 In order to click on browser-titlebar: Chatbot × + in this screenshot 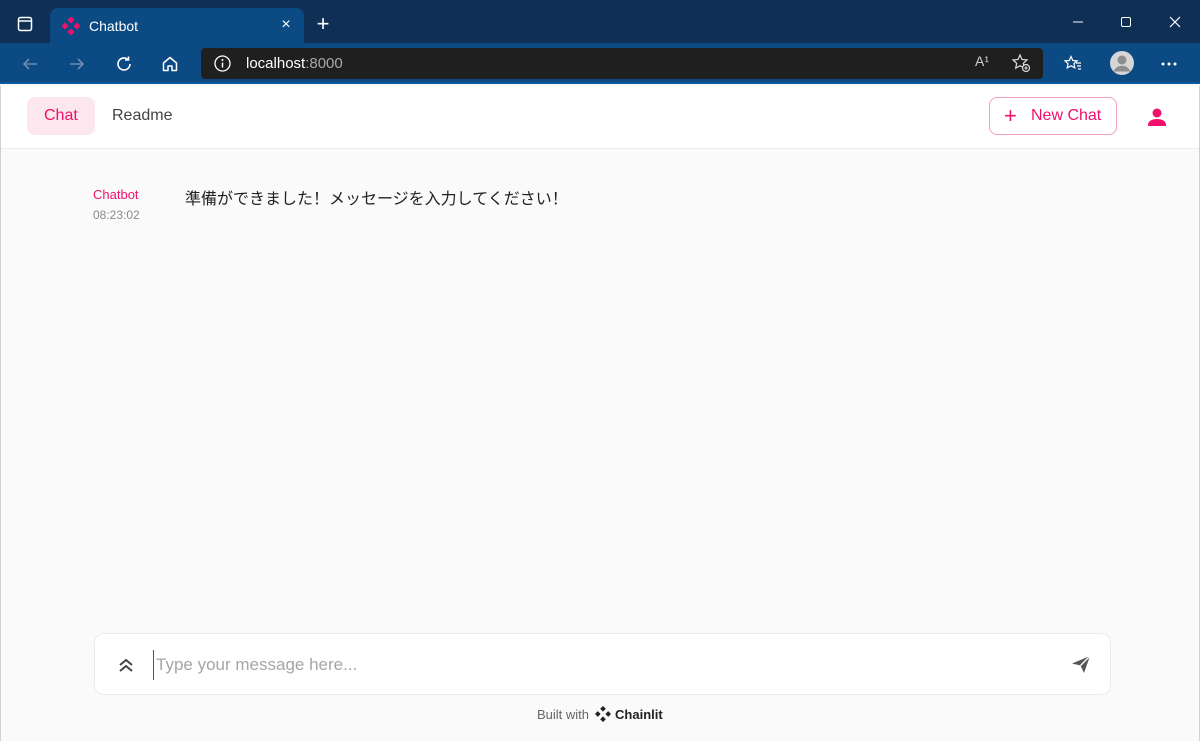, I will do `click(600, 21)`.